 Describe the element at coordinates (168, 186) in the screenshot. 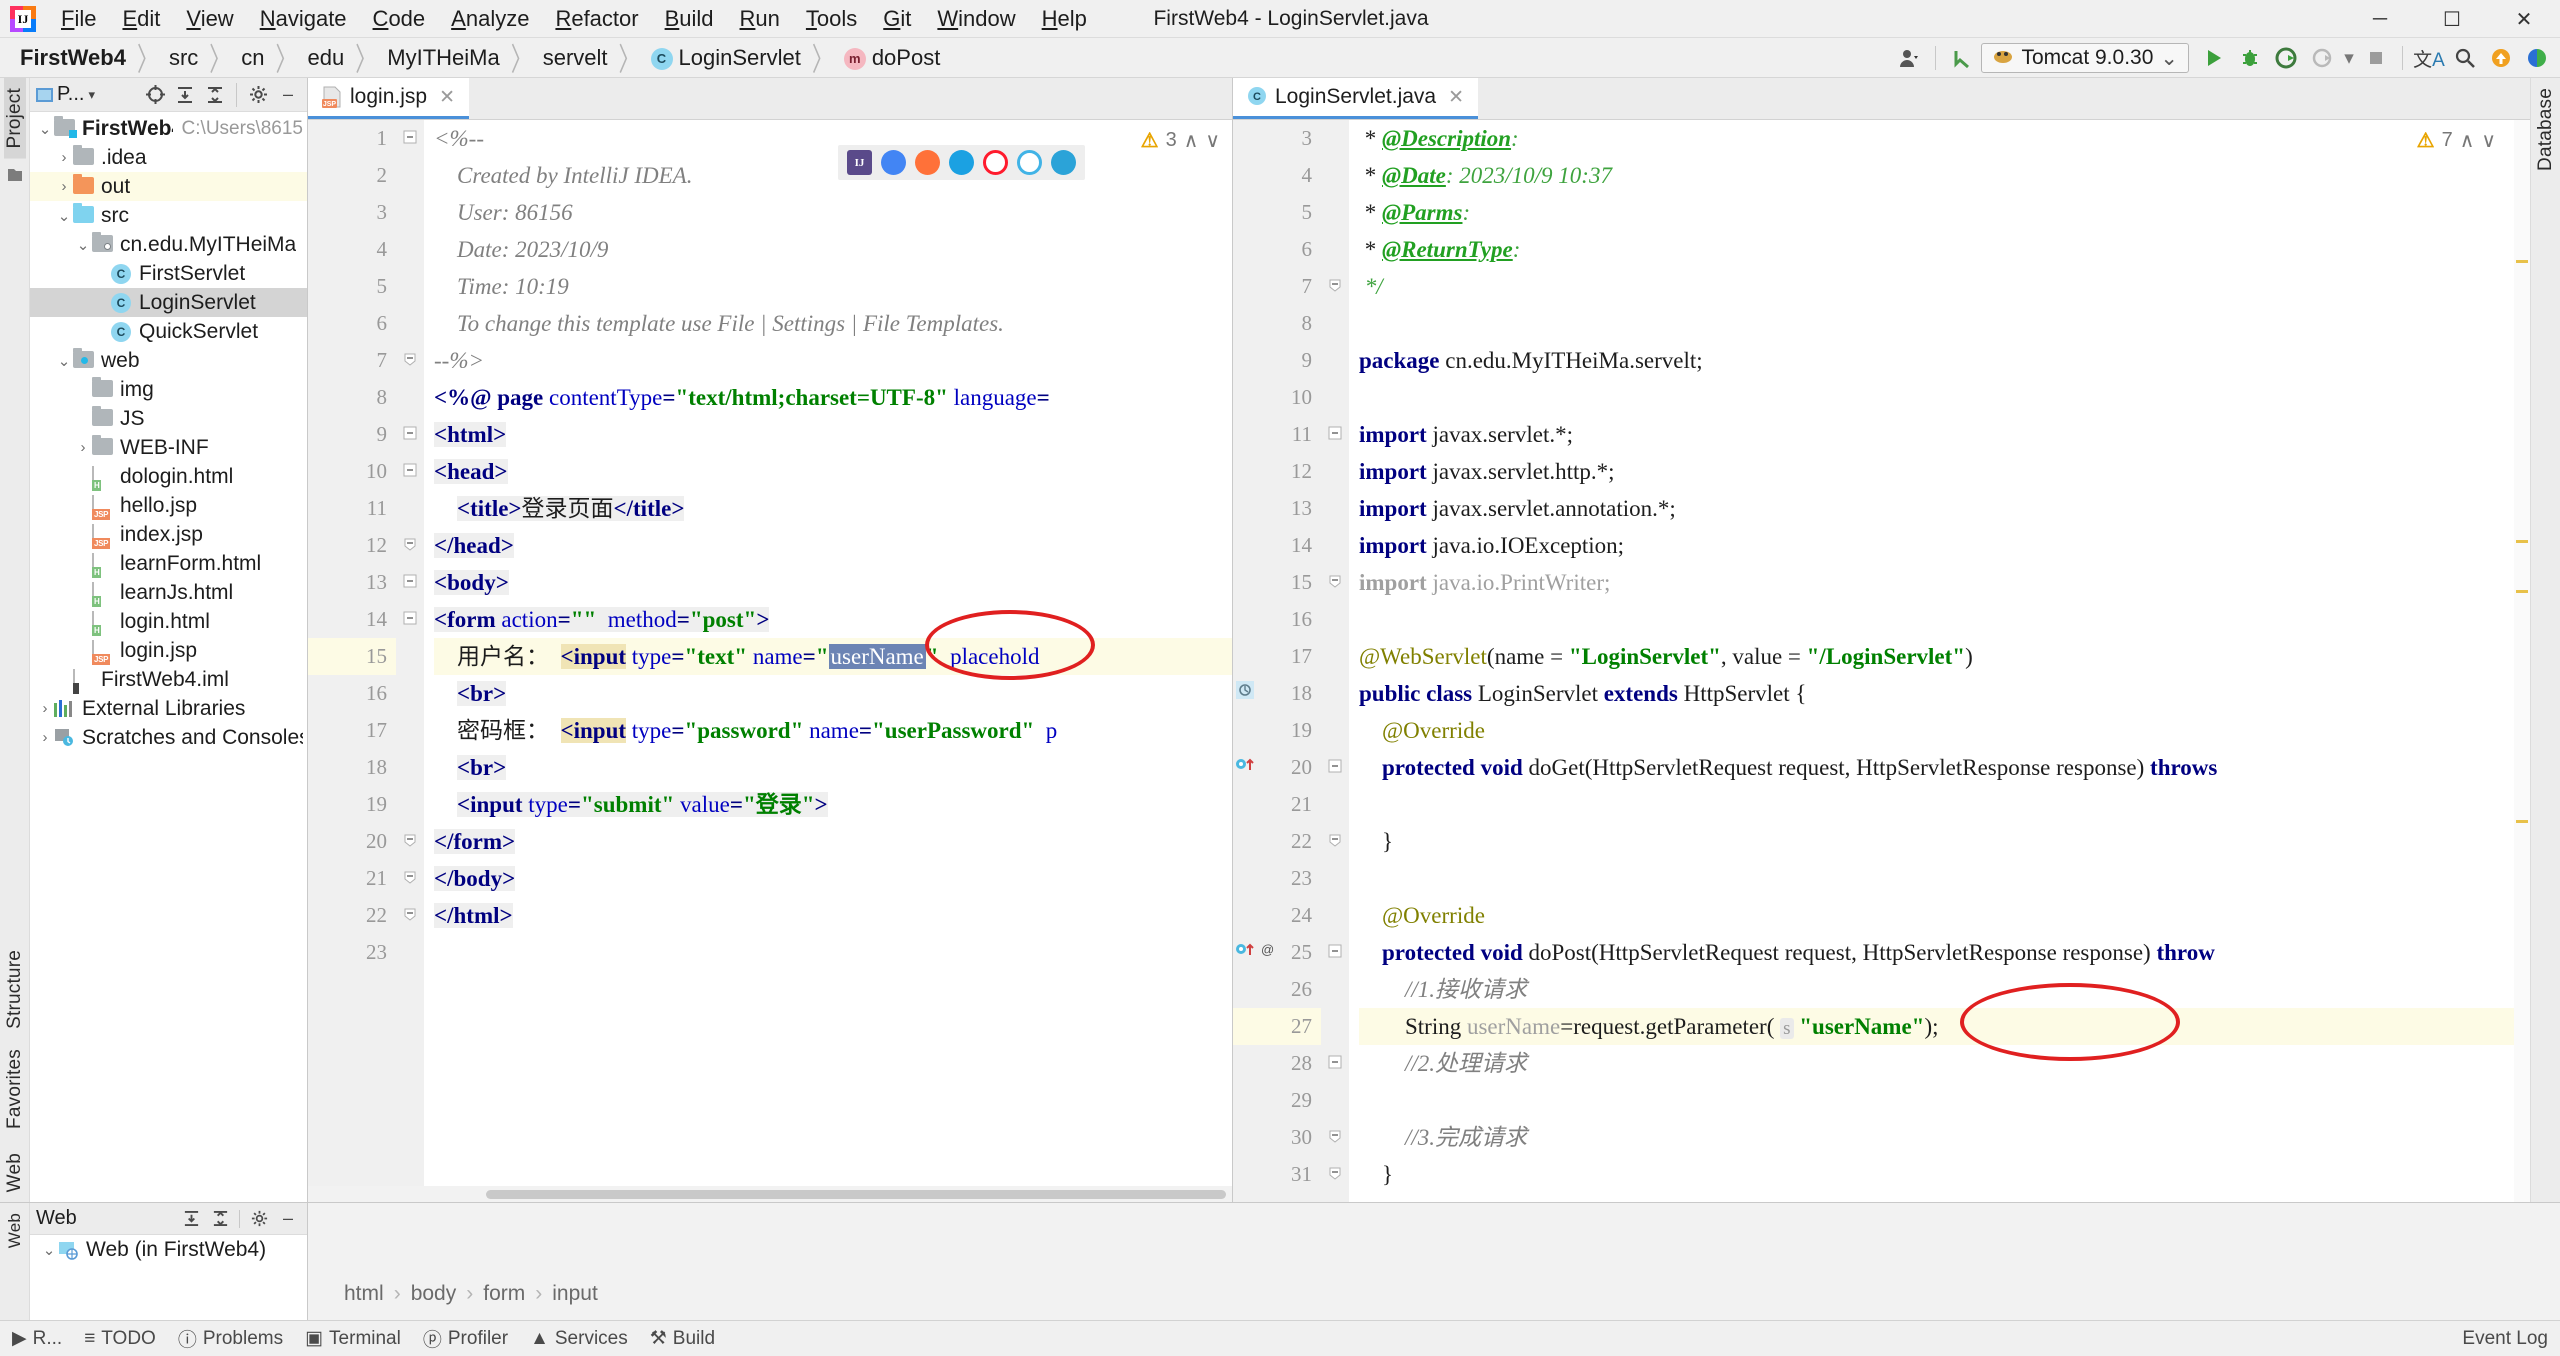

I see `tree-node-out: › out` at that location.